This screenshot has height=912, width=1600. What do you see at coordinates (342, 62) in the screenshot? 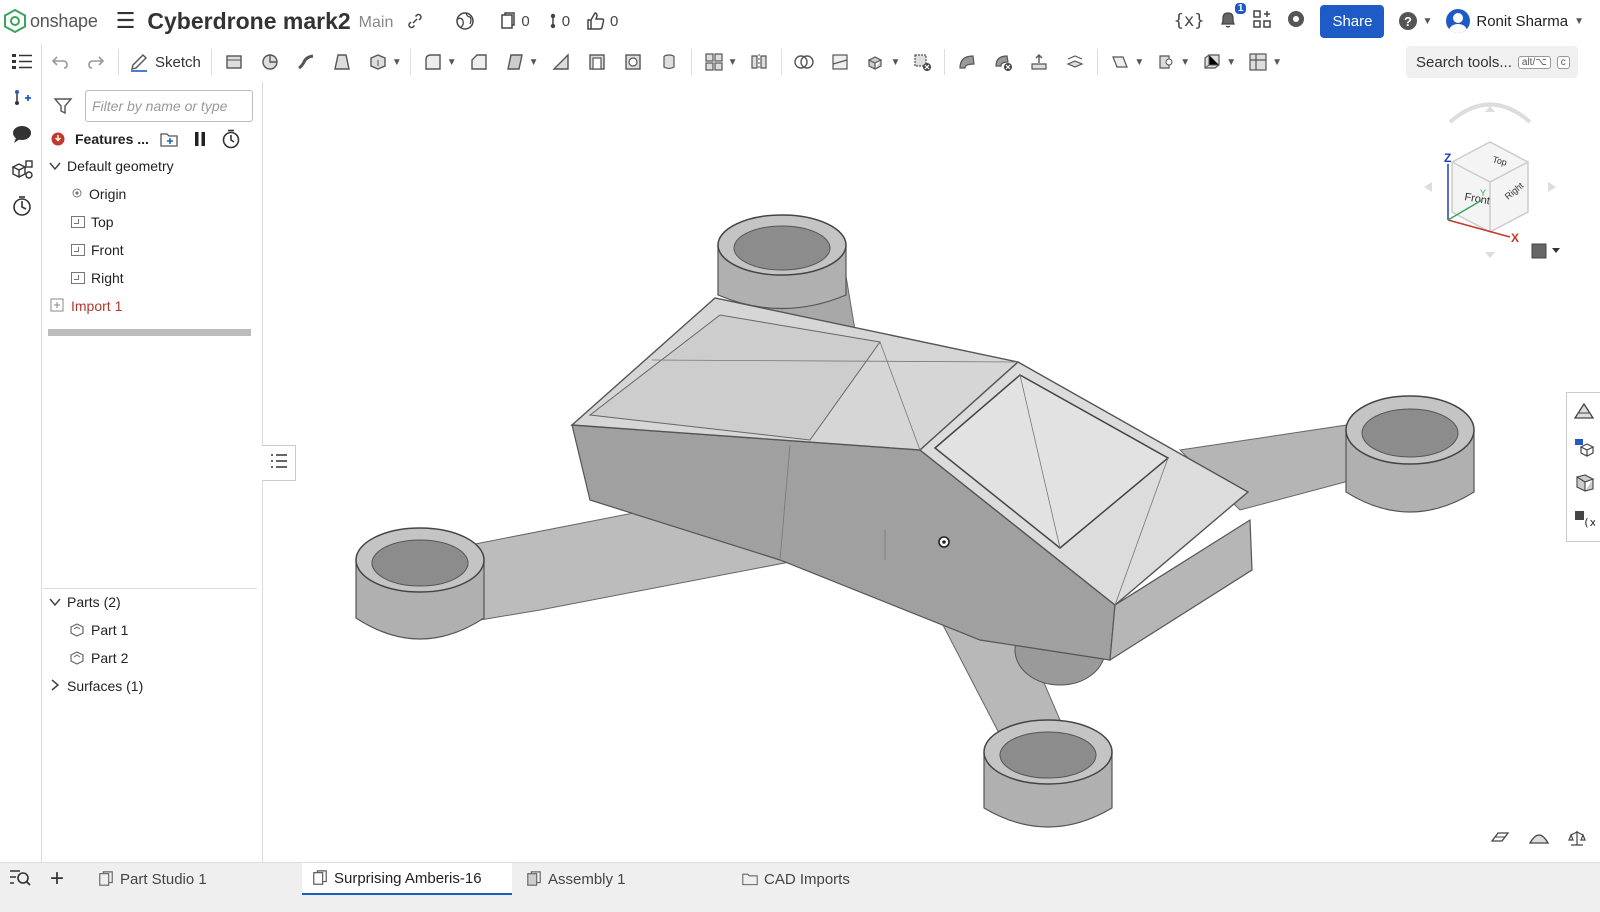
I see `loft-icon` at bounding box center [342, 62].